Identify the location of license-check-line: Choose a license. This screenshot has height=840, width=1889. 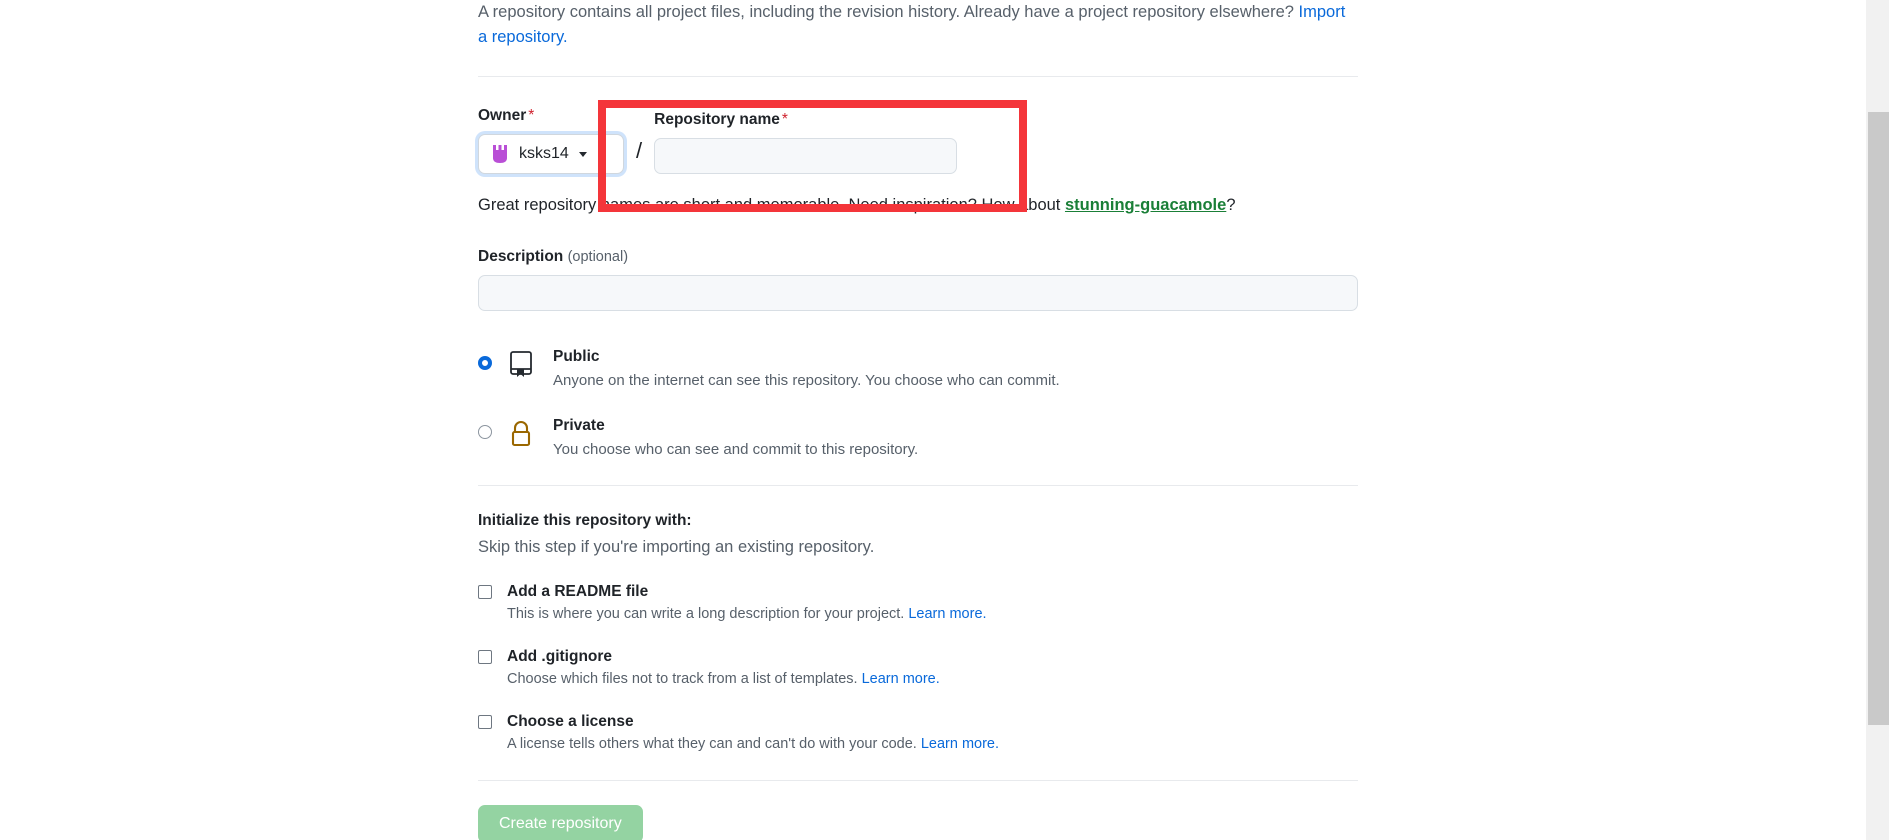
(918, 722).